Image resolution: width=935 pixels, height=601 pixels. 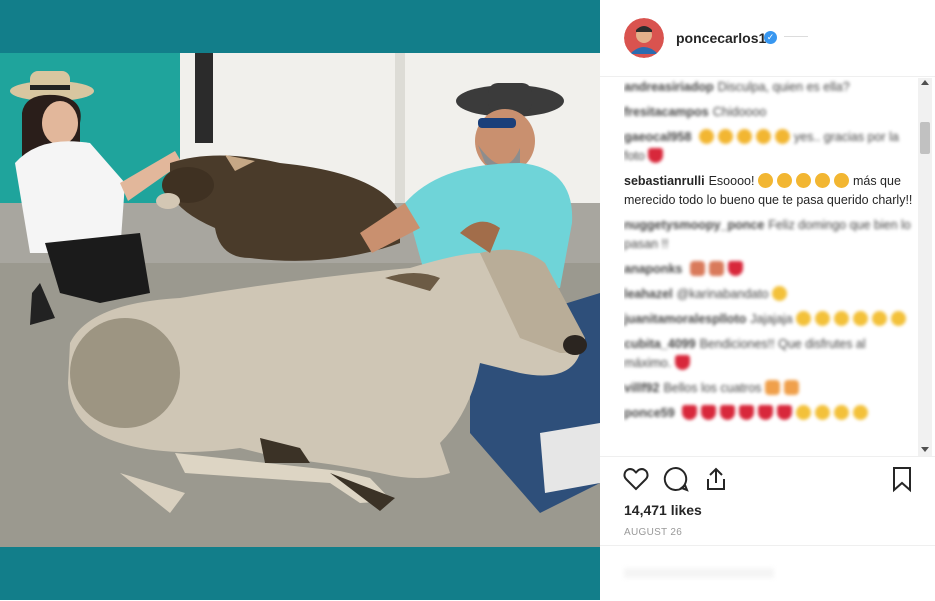 What do you see at coordinates (660, 344) in the screenshot?
I see `comment-username: cubita_4099` at bounding box center [660, 344].